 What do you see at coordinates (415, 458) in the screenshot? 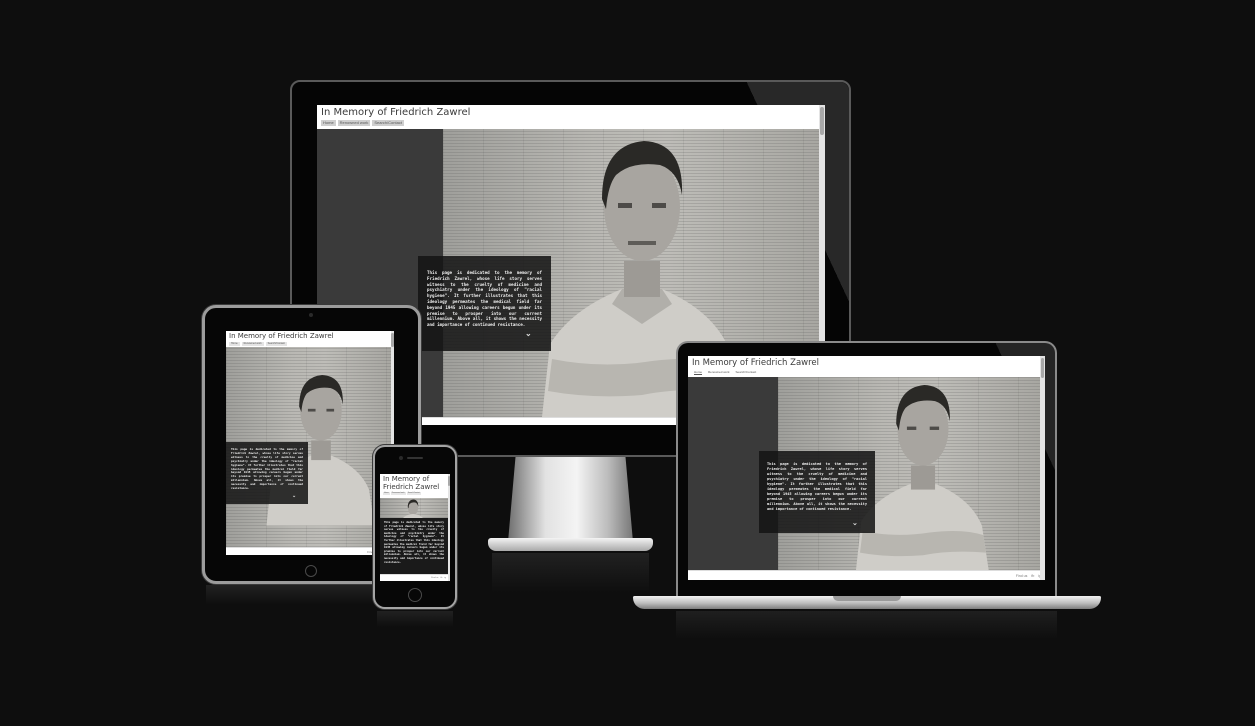
I see `phone-speaker` at bounding box center [415, 458].